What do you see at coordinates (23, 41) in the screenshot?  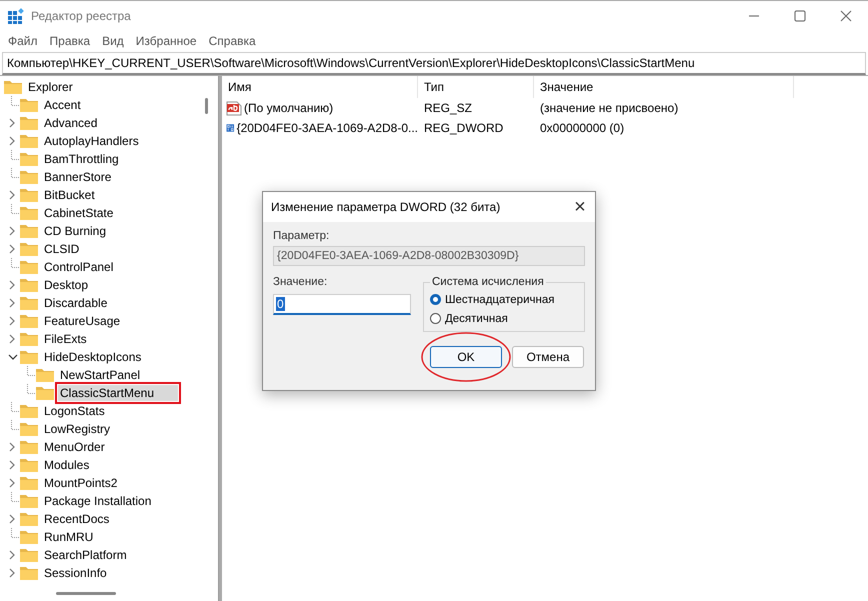 I see `menu-item: Файл` at bounding box center [23, 41].